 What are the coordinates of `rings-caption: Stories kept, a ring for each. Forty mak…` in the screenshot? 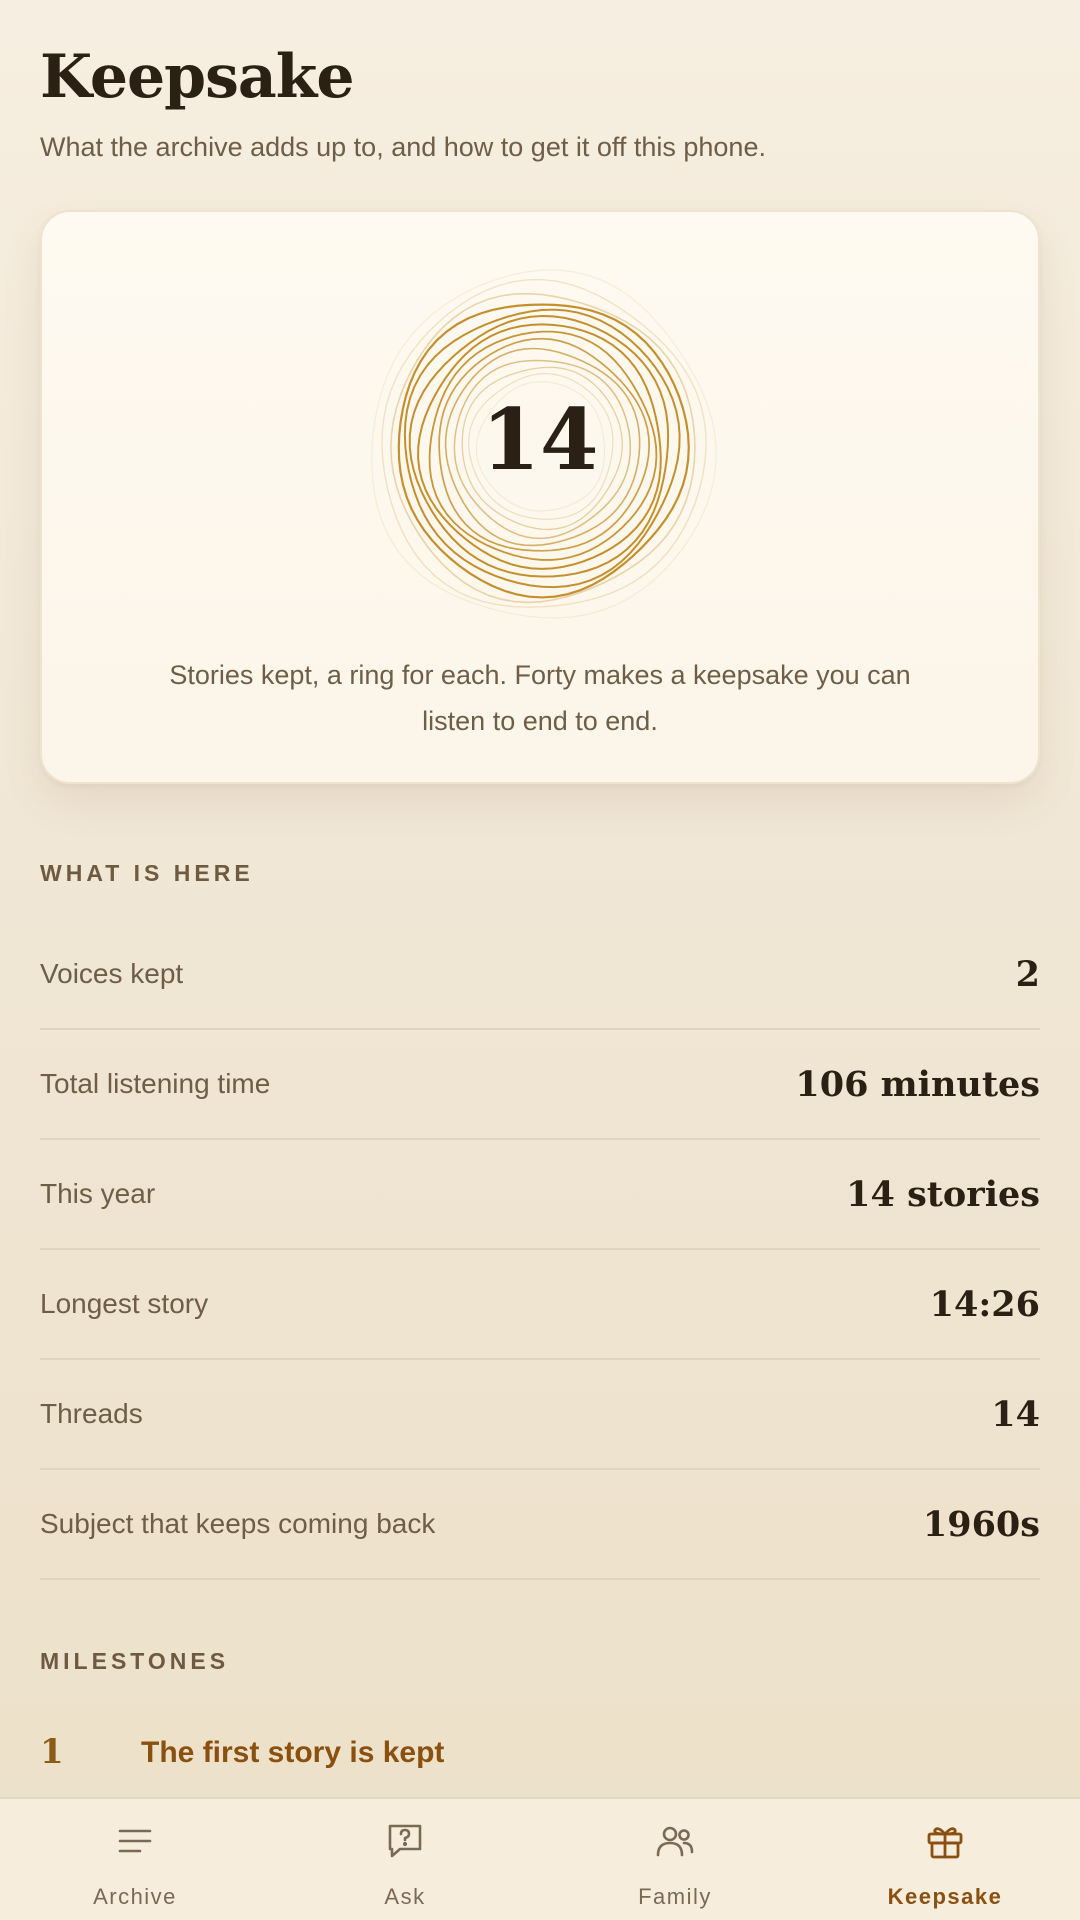 It's located at (540, 698).